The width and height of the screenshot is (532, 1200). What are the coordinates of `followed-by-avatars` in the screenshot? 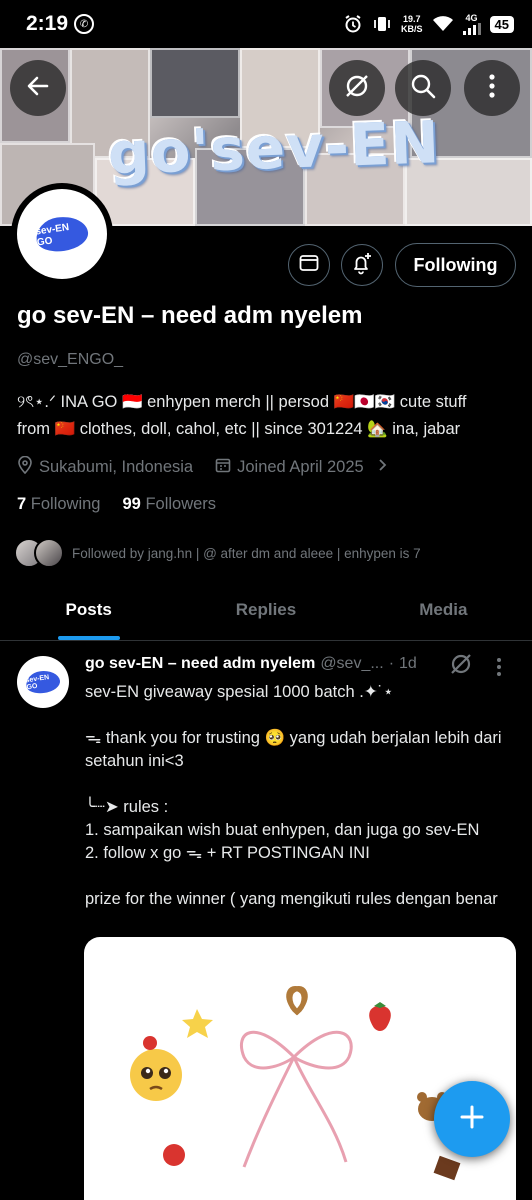 It's located at (39, 553).